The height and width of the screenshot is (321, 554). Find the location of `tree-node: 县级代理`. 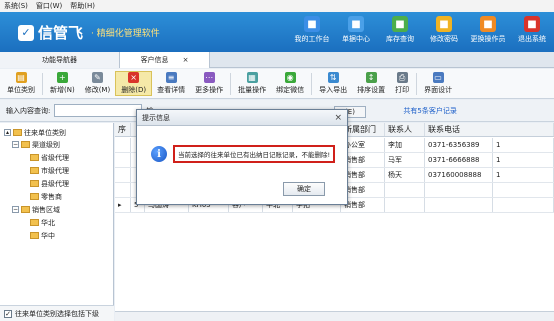

tree-node: 县级代理 is located at coordinates (49, 183).